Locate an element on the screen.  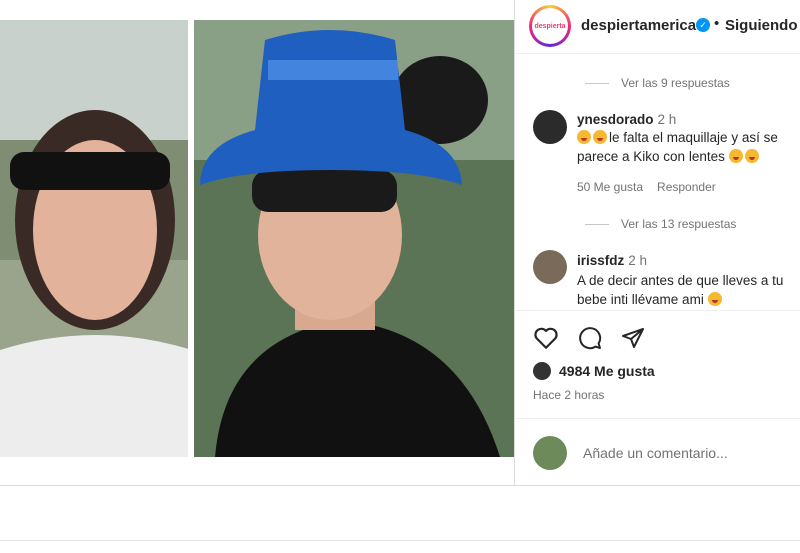
view-replies-button: Ver las 13 respuestas is located at coordinates (660, 224).